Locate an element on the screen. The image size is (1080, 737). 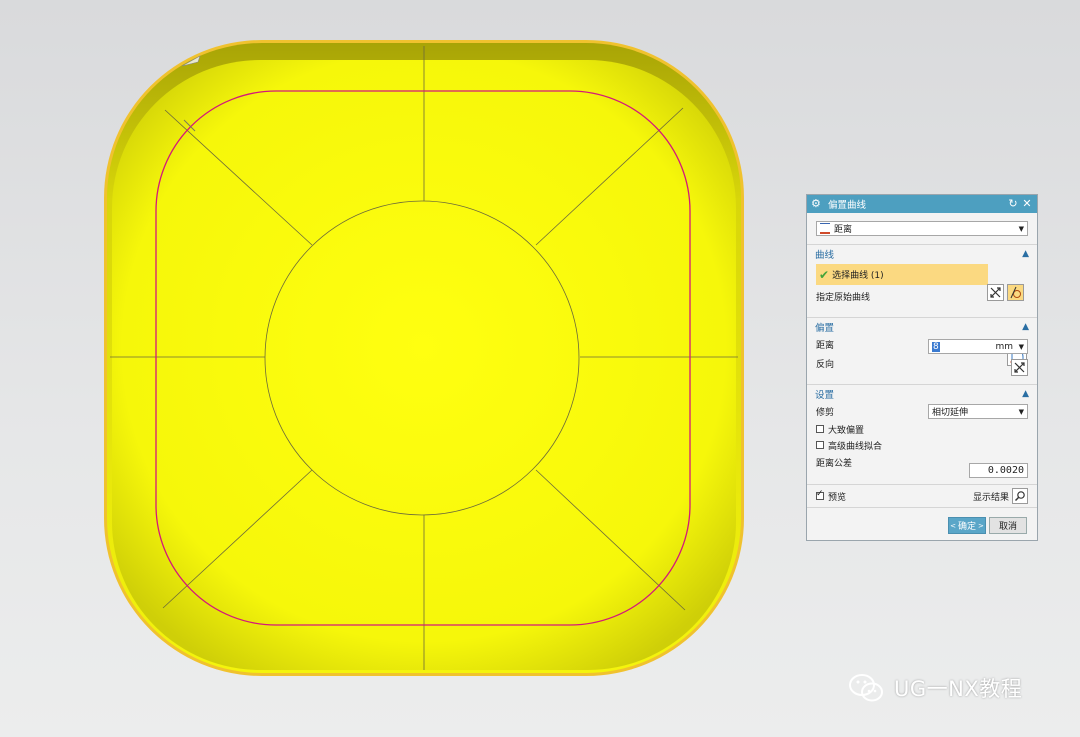
offset-section-header: 偏置 ▲ is located at coordinates (922, 326).